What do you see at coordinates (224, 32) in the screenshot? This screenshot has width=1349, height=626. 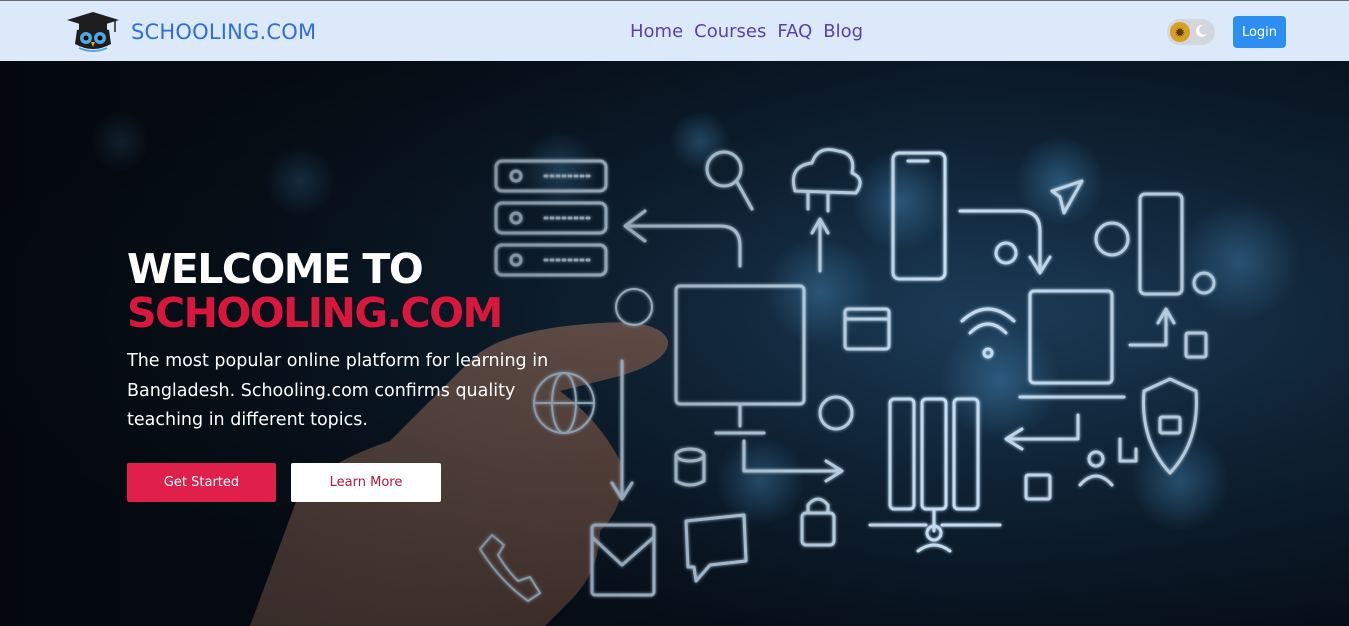 I see `brand-name: SCHOOLING.COM` at bounding box center [224, 32].